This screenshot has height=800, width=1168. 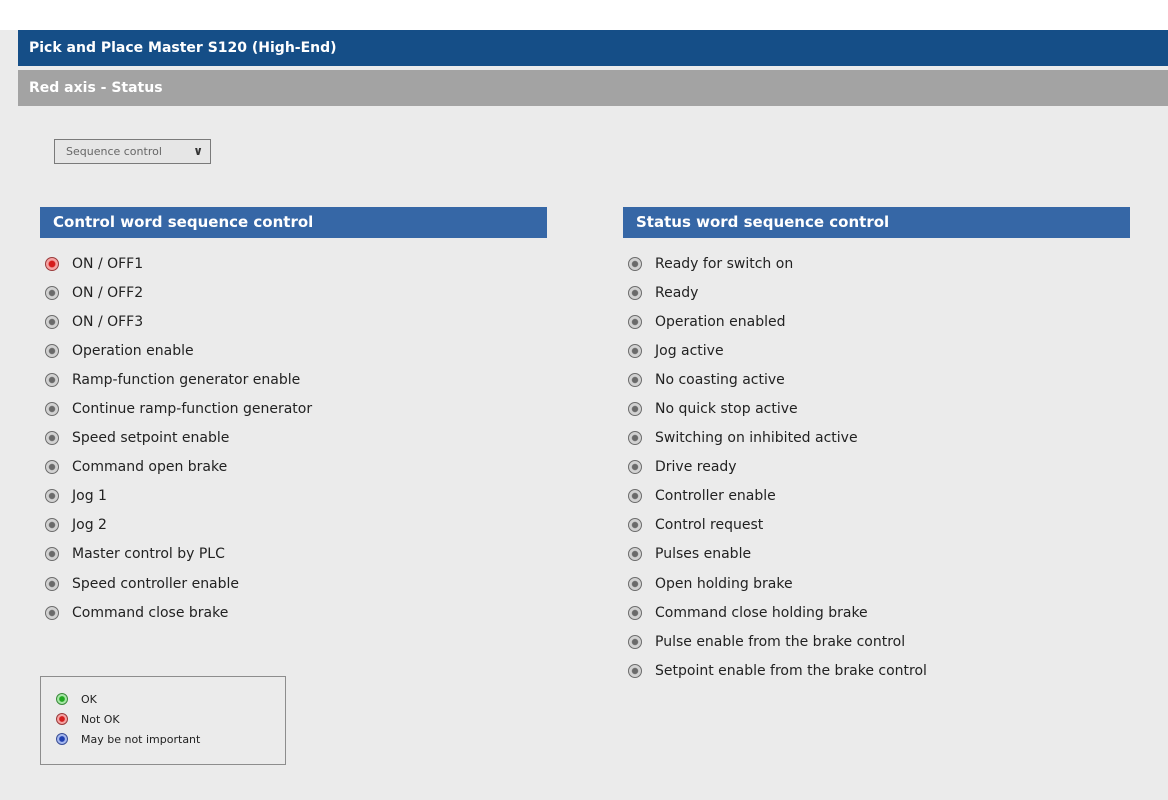 What do you see at coordinates (703, 554) in the screenshot?
I see `status-signal-row-label: Pulses enable` at bounding box center [703, 554].